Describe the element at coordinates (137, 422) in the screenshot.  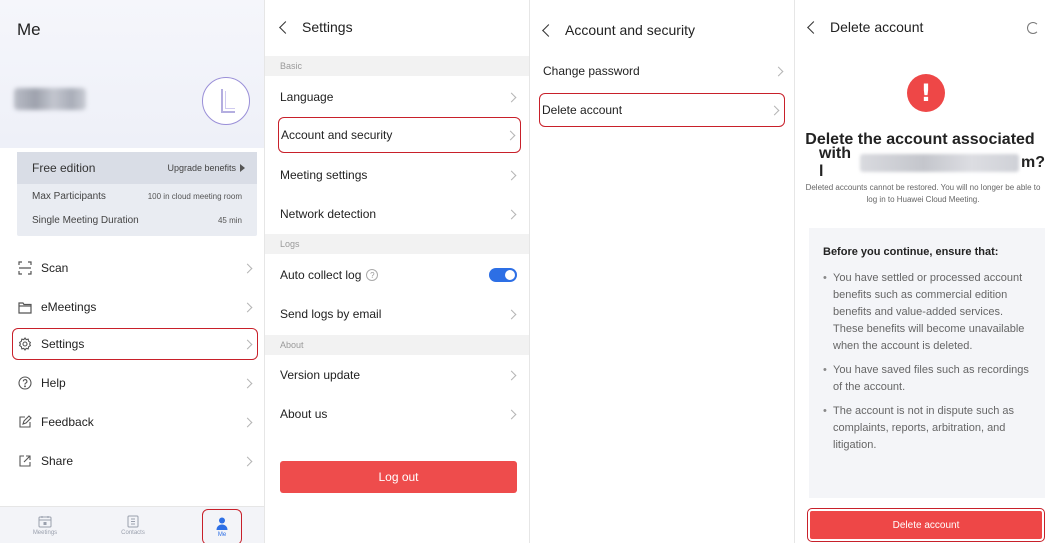
I see `menu-item-feedback: Feedback` at that location.